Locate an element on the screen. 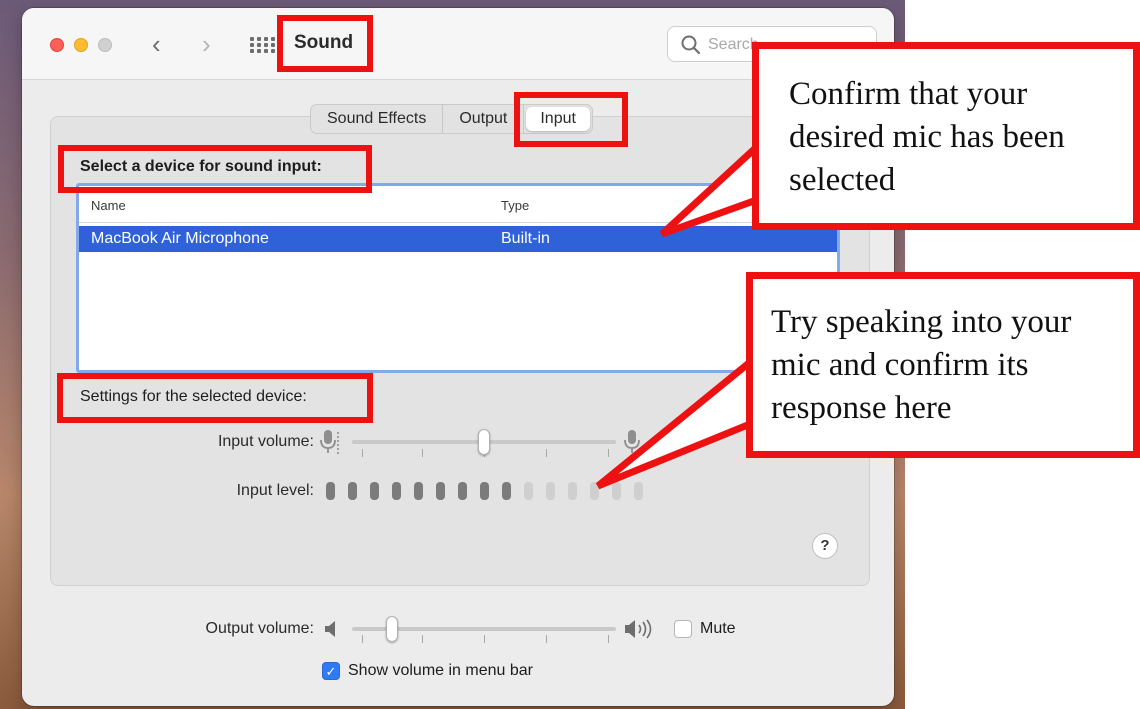 Image resolution: width=1140 pixels, height=709 pixels. callout-line: selected is located at coordinates (842, 180).